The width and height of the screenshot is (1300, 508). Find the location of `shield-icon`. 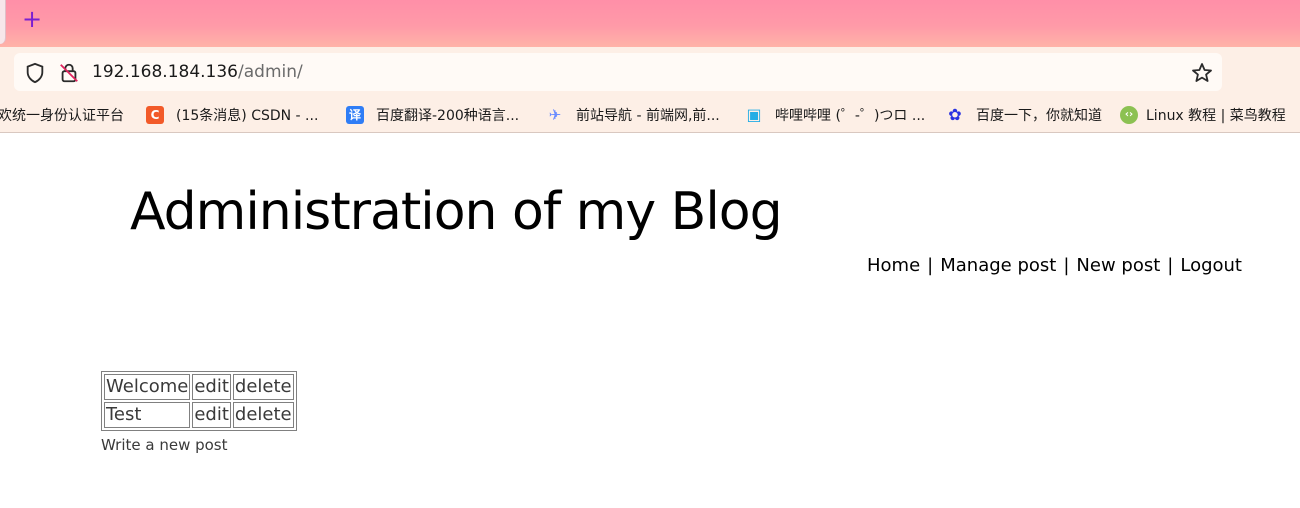

shield-icon is located at coordinates (35, 73).